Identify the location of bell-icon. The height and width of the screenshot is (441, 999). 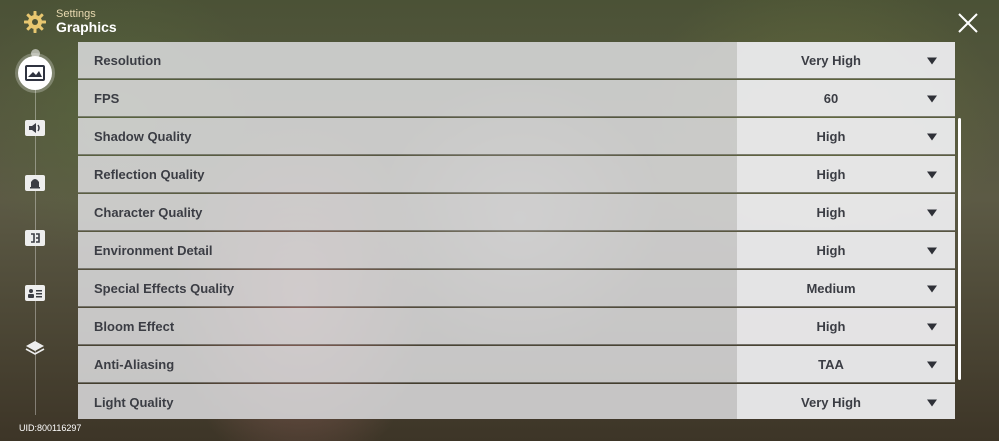
(35, 183).